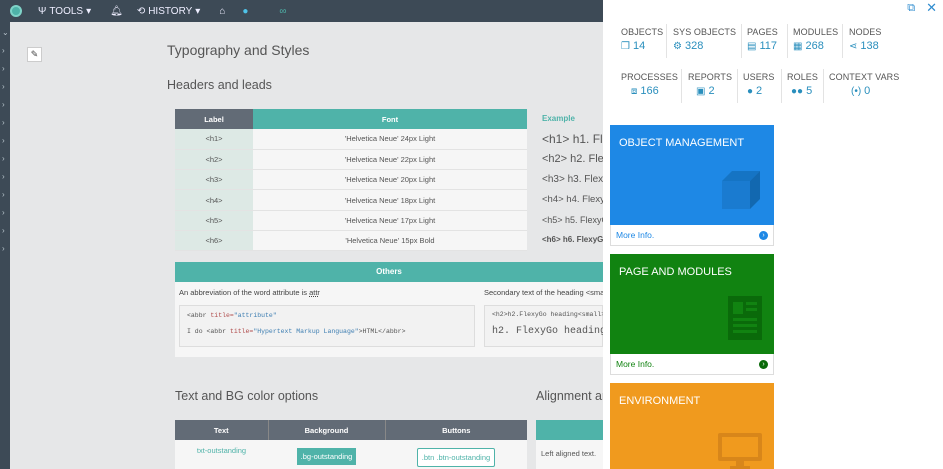  What do you see at coordinates (222, 315) in the screenshot?
I see `code-attr: title=` at bounding box center [222, 315].